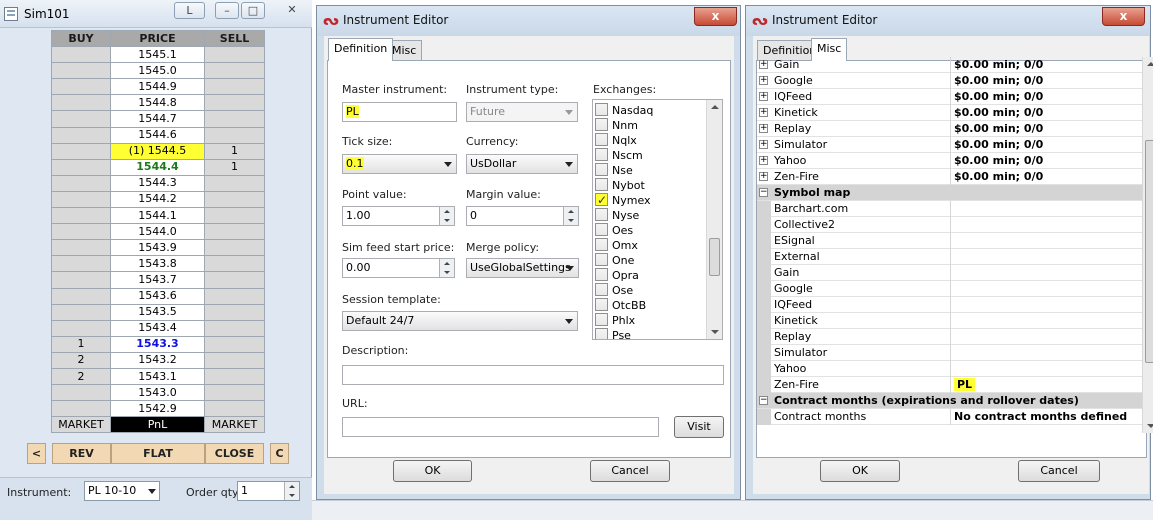 This screenshot has height=520, width=1153. I want to click on property-row: Yahoo, so click(949, 369).